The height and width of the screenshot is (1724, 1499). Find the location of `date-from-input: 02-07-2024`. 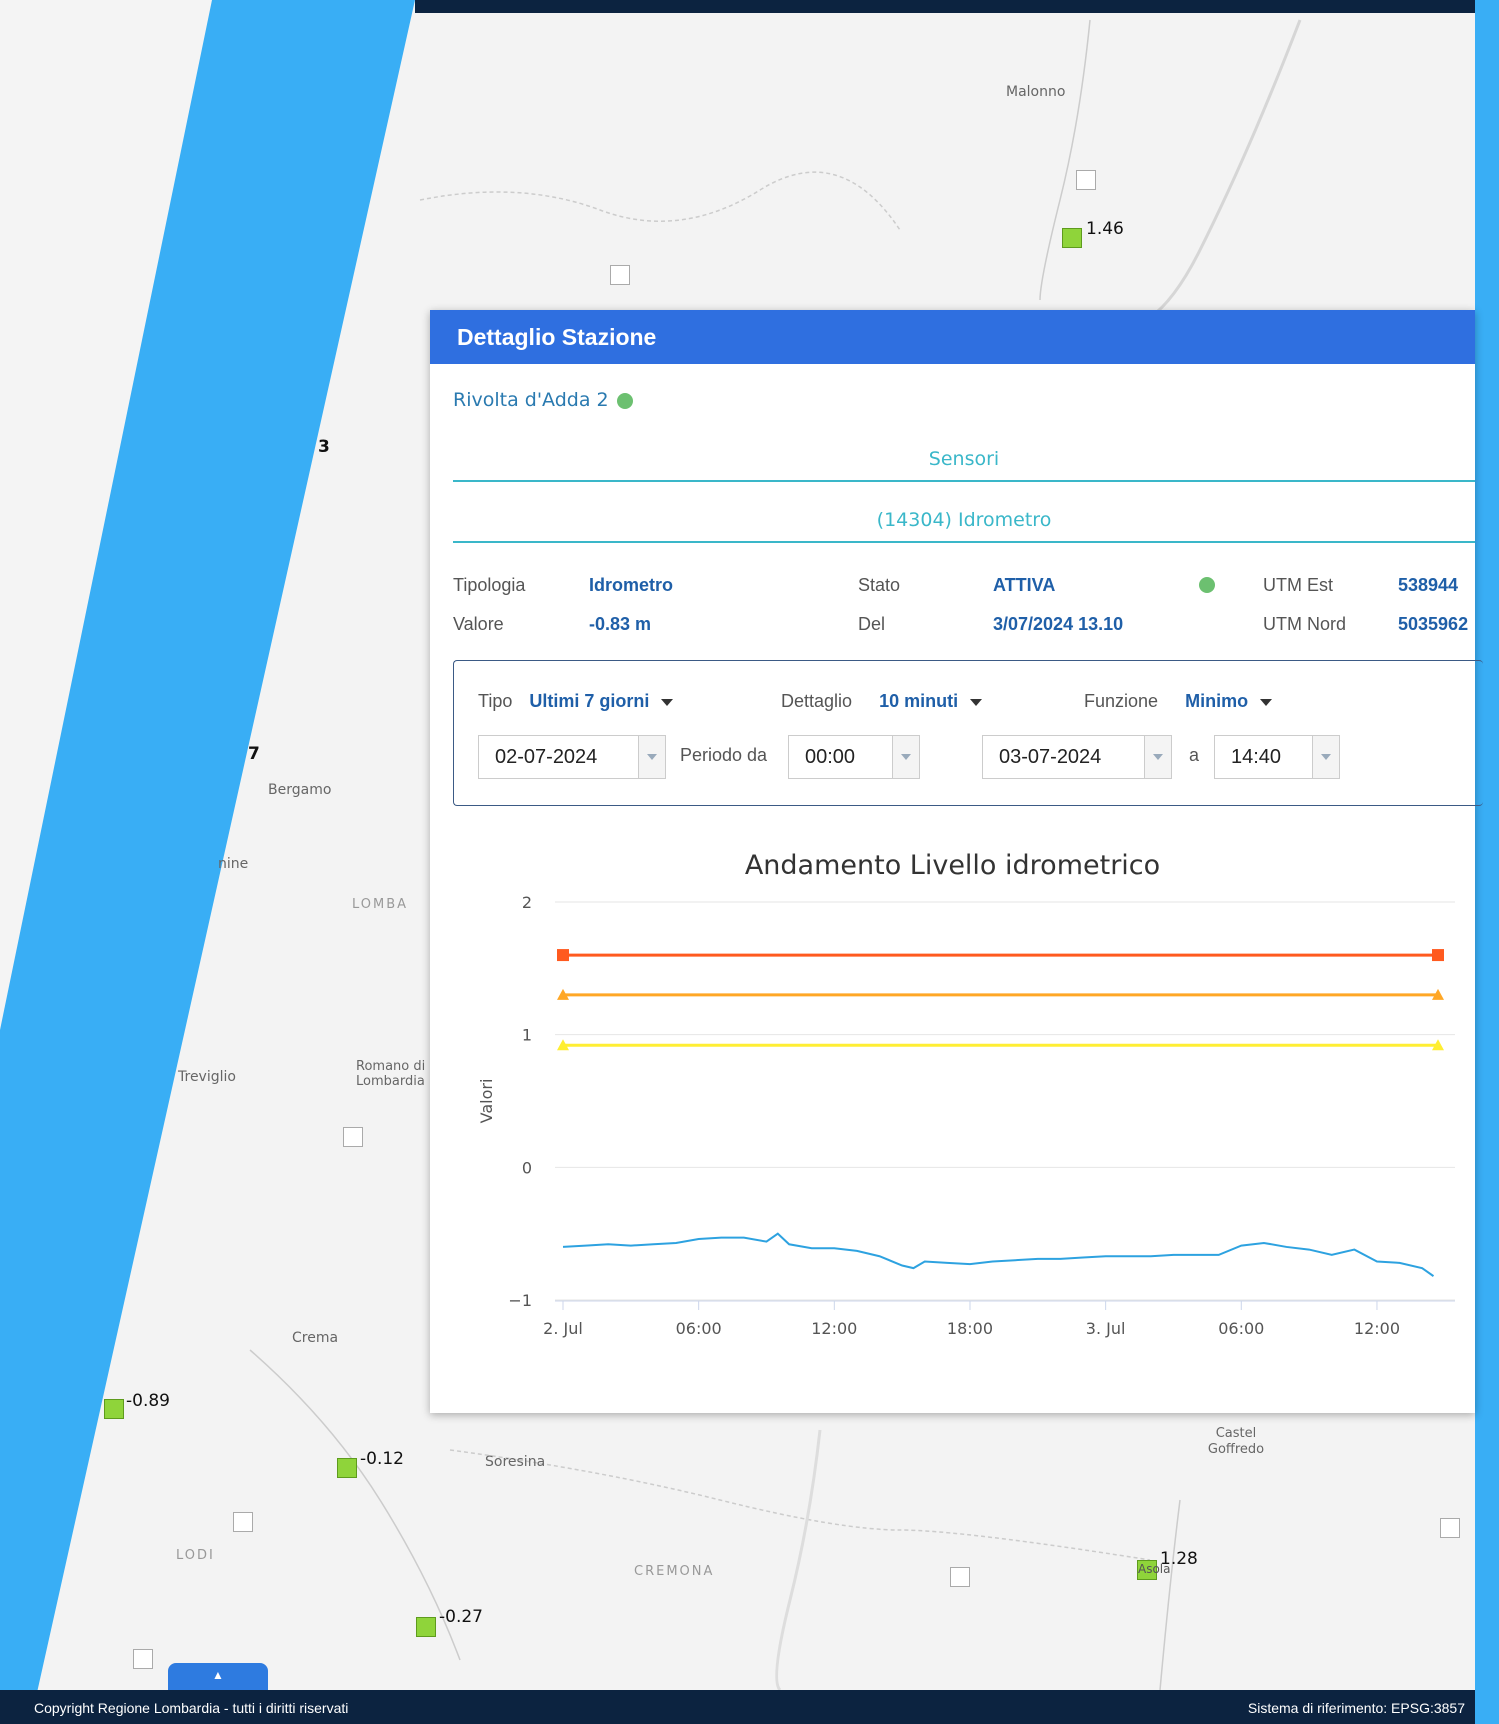

date-from-input: 02-07-2024 is located at coordinates (572, 757).